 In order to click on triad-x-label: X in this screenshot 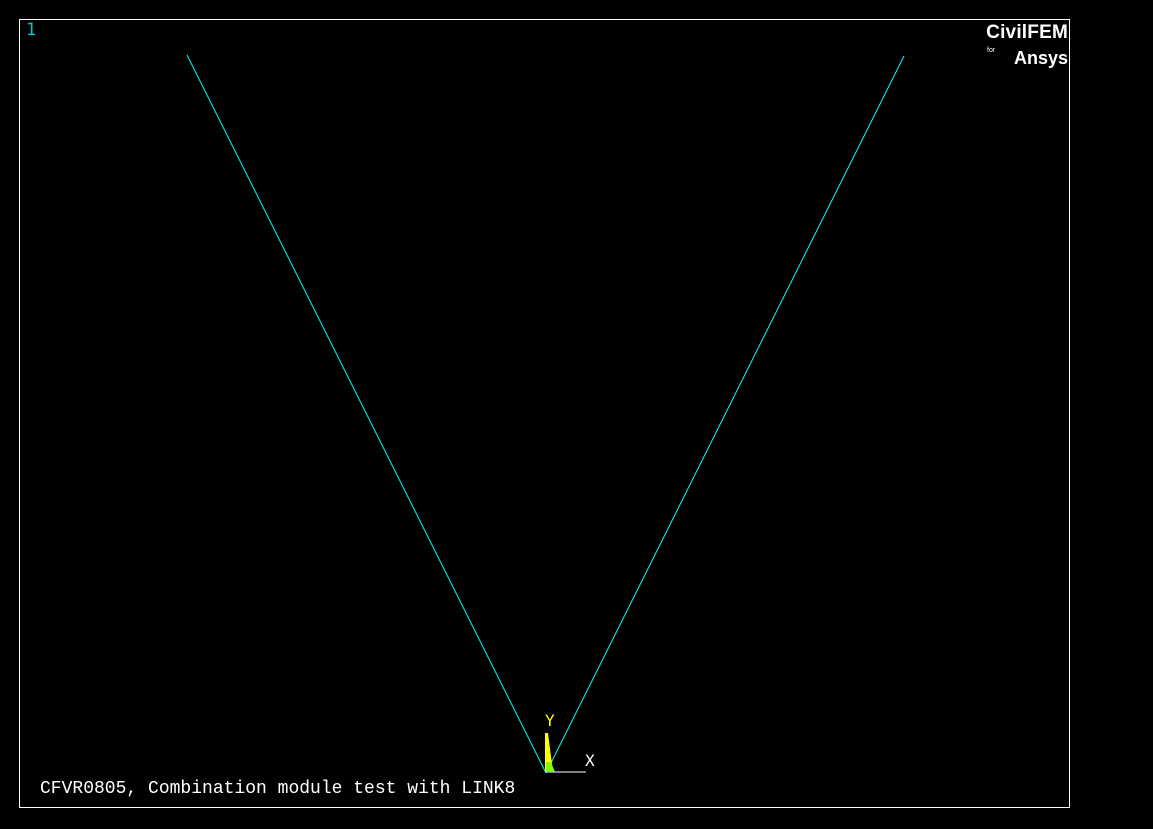, I will do `click(590, 760)`.